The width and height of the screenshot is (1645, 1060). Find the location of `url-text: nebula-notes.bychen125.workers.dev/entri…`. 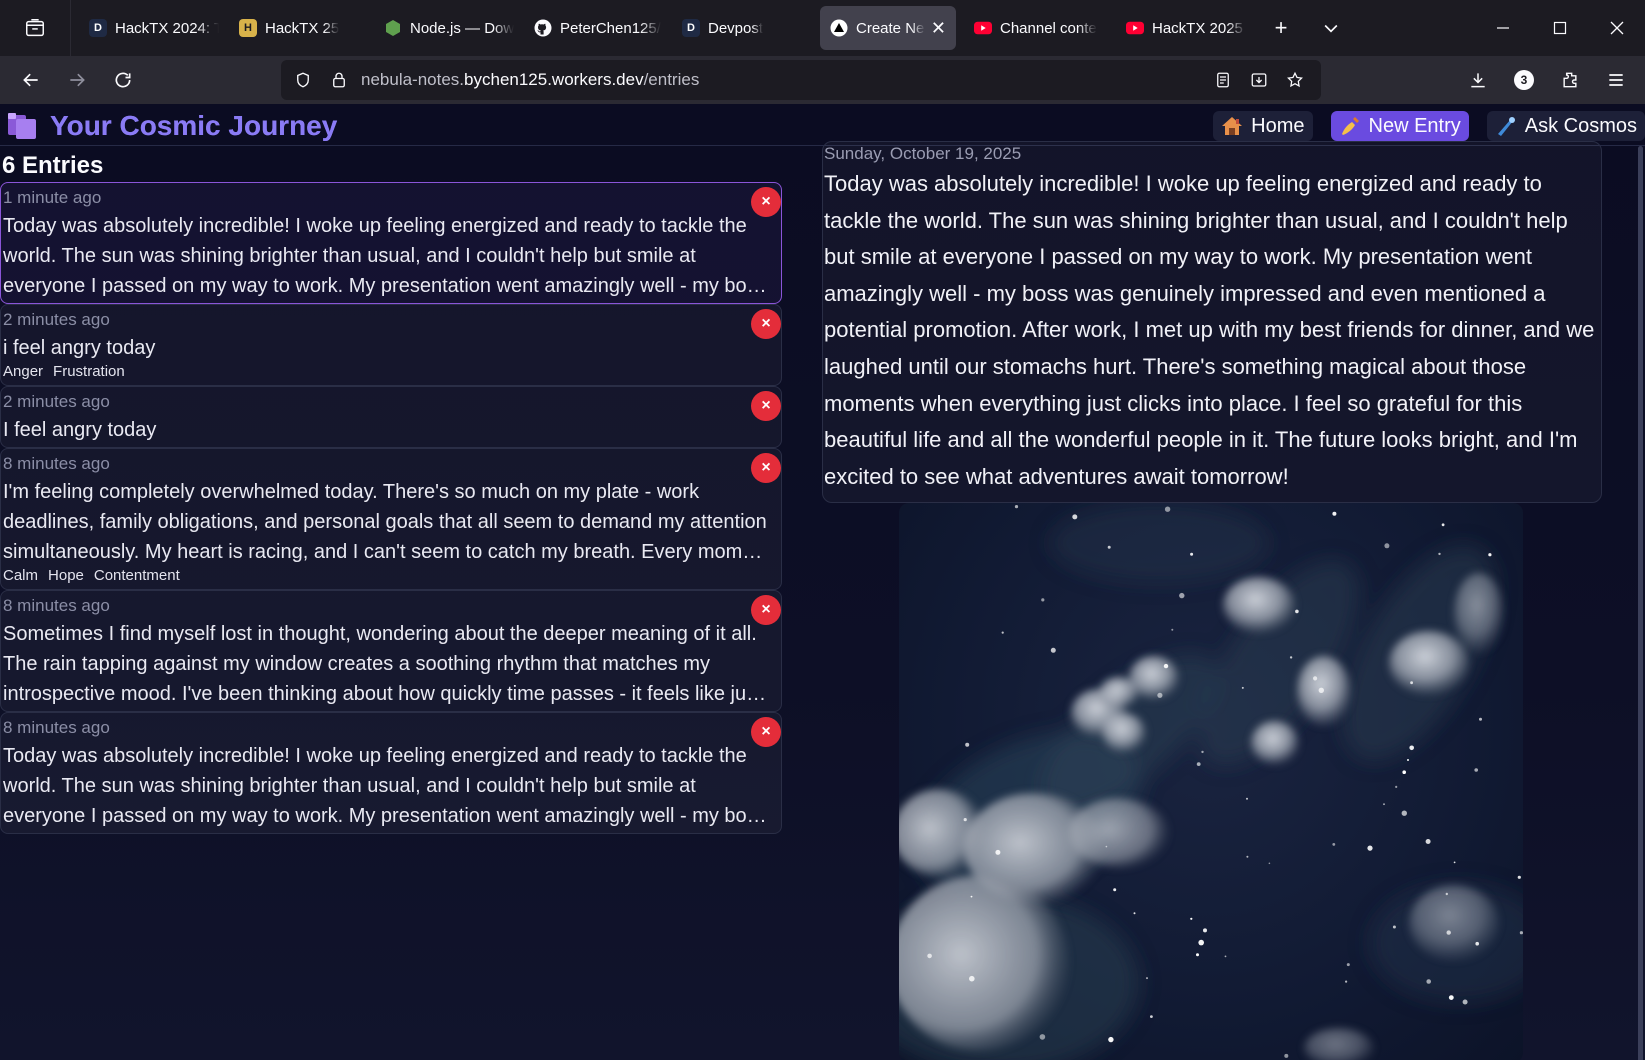

url-text: nebula-notes.bychen125.workers.dev/entri… is located at coordinates (530, 80).